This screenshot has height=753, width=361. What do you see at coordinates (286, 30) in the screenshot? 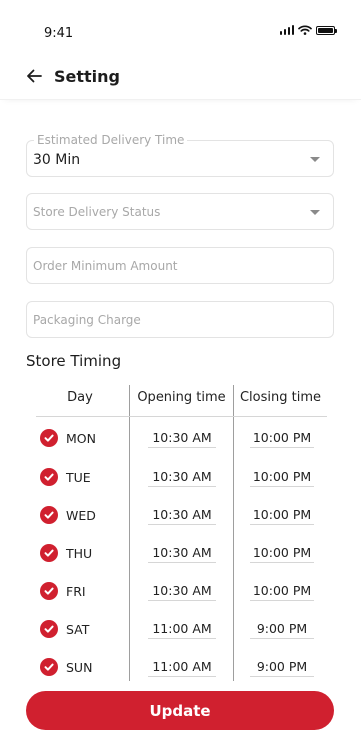
I see `cellular-signal-icon` at bounding box center [286, 30].